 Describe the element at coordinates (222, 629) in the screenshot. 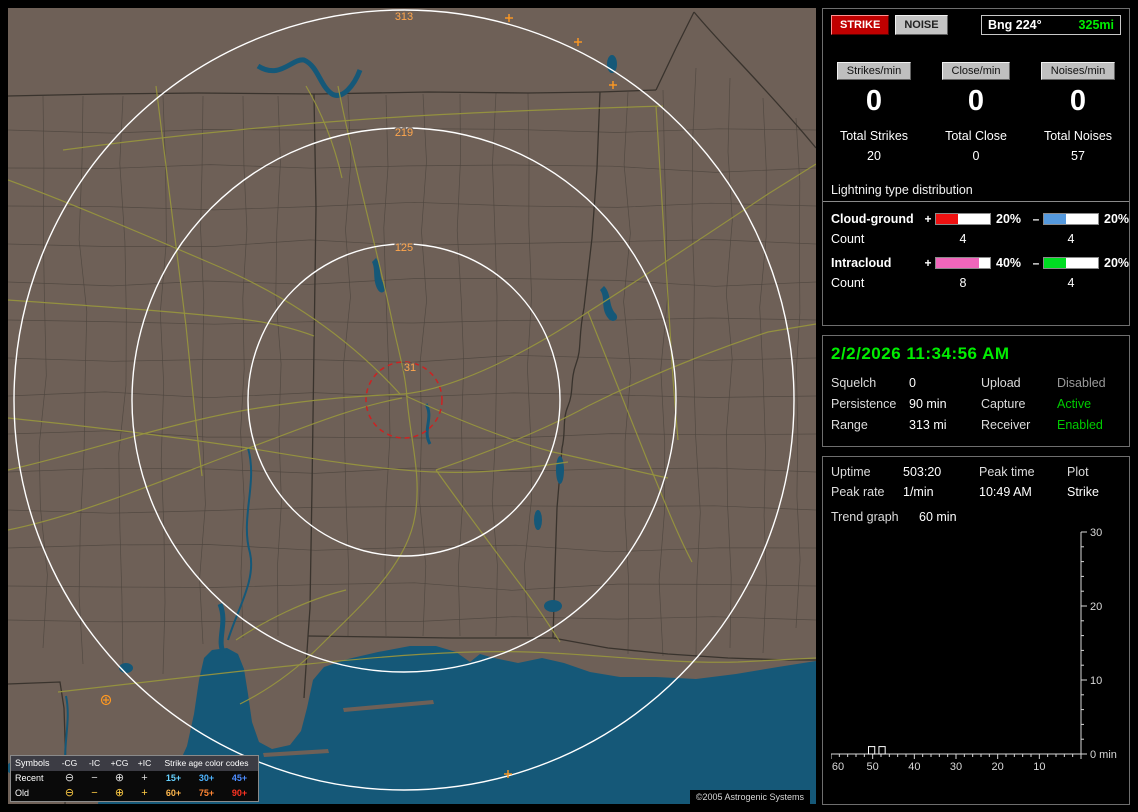

I see `mobile-delta` at that location.